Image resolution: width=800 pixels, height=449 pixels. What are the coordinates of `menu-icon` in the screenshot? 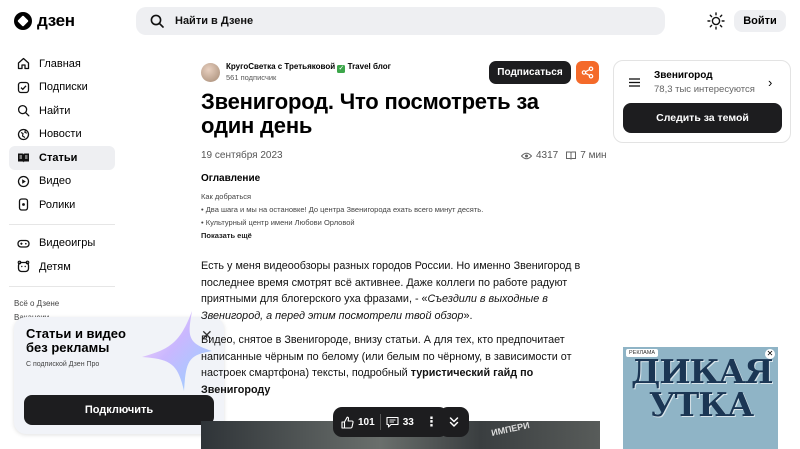 It's located at (634, 82).